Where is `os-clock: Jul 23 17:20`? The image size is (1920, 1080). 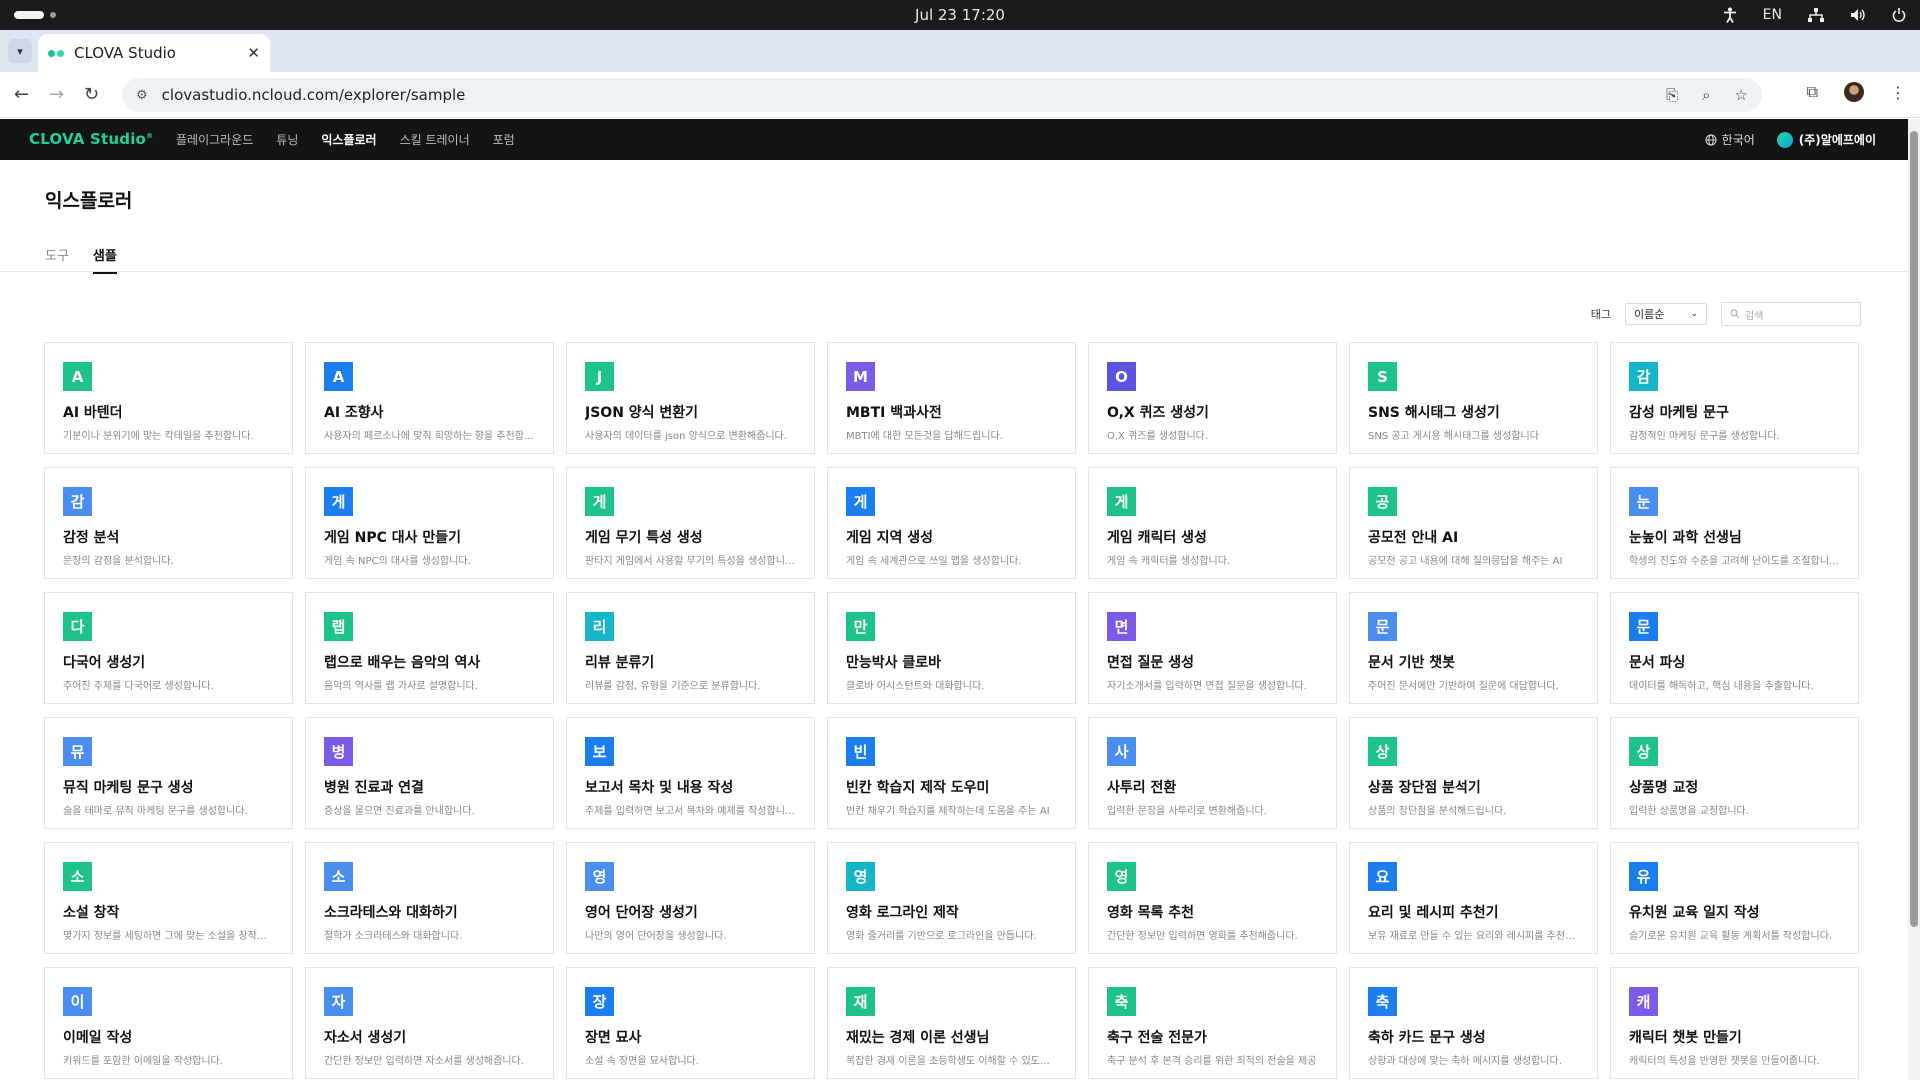 os-clock: Jul 23 17:20 is located at coordinates (960, 15).